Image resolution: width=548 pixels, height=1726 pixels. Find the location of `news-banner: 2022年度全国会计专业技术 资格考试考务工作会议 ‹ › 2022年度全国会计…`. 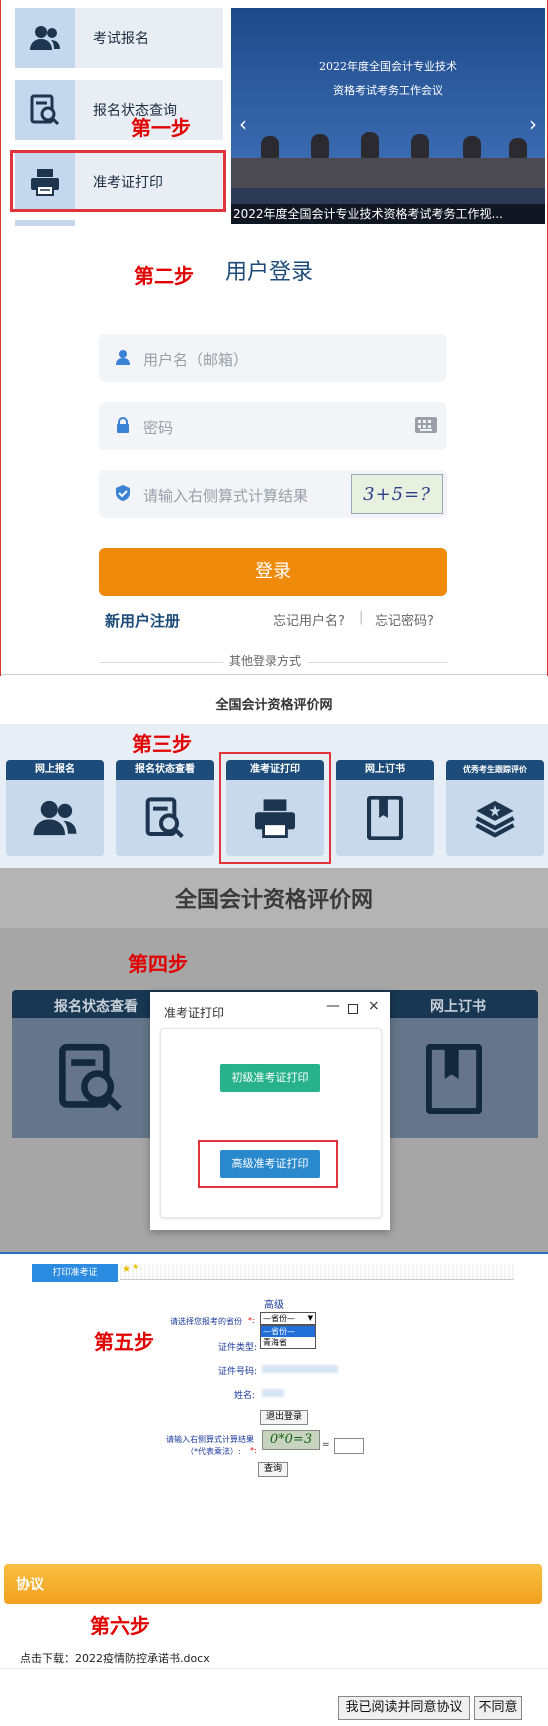

news-banner: 2022年度全国会计专业技术 资格考试考务工作会议 ‹ › 2022年度全国会计… is located at coordinates (388, 116).